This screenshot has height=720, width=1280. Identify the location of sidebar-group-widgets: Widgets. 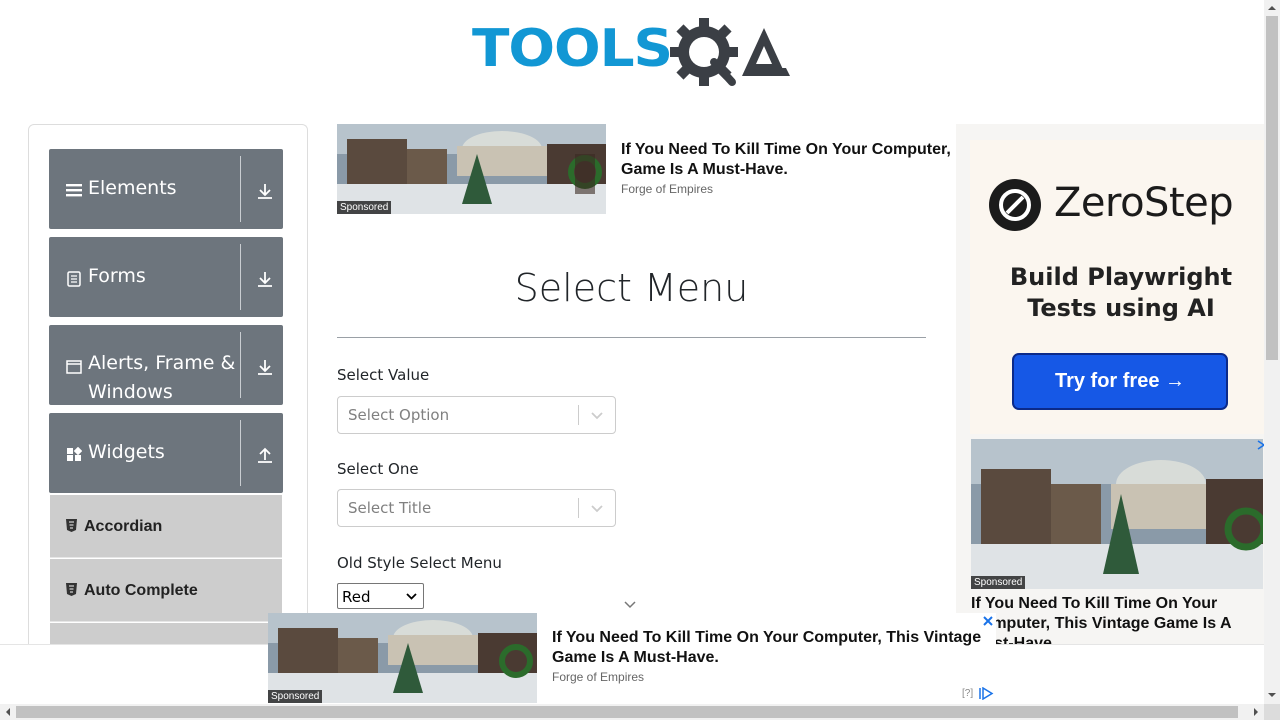
(166, 453).